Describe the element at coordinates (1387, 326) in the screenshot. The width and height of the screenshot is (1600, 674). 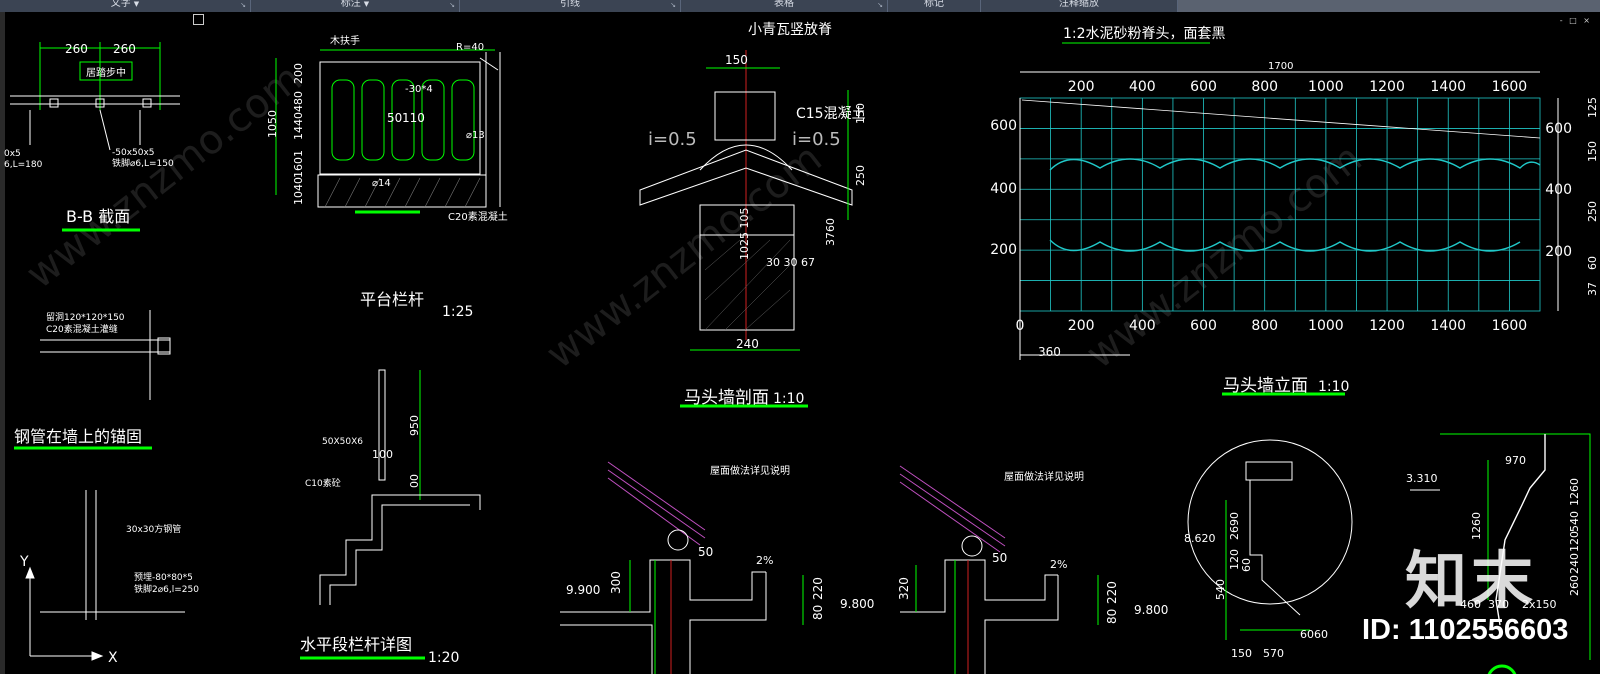
I see `bottom-tick-label: 1200` at that location.